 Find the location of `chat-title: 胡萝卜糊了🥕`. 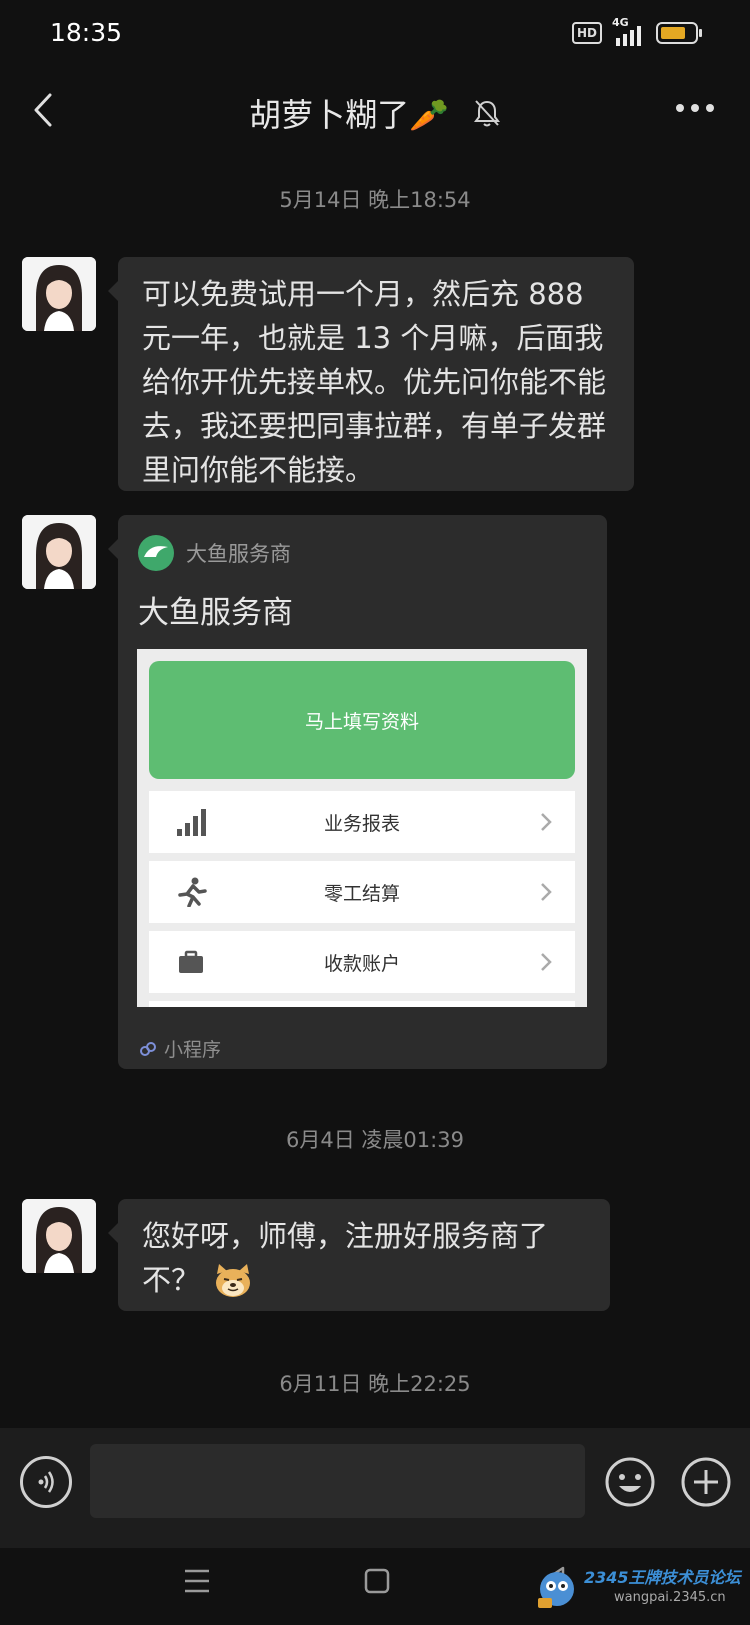

chat-title: 胡萝卜糊了🥕 is located at coordinates (349, 115).